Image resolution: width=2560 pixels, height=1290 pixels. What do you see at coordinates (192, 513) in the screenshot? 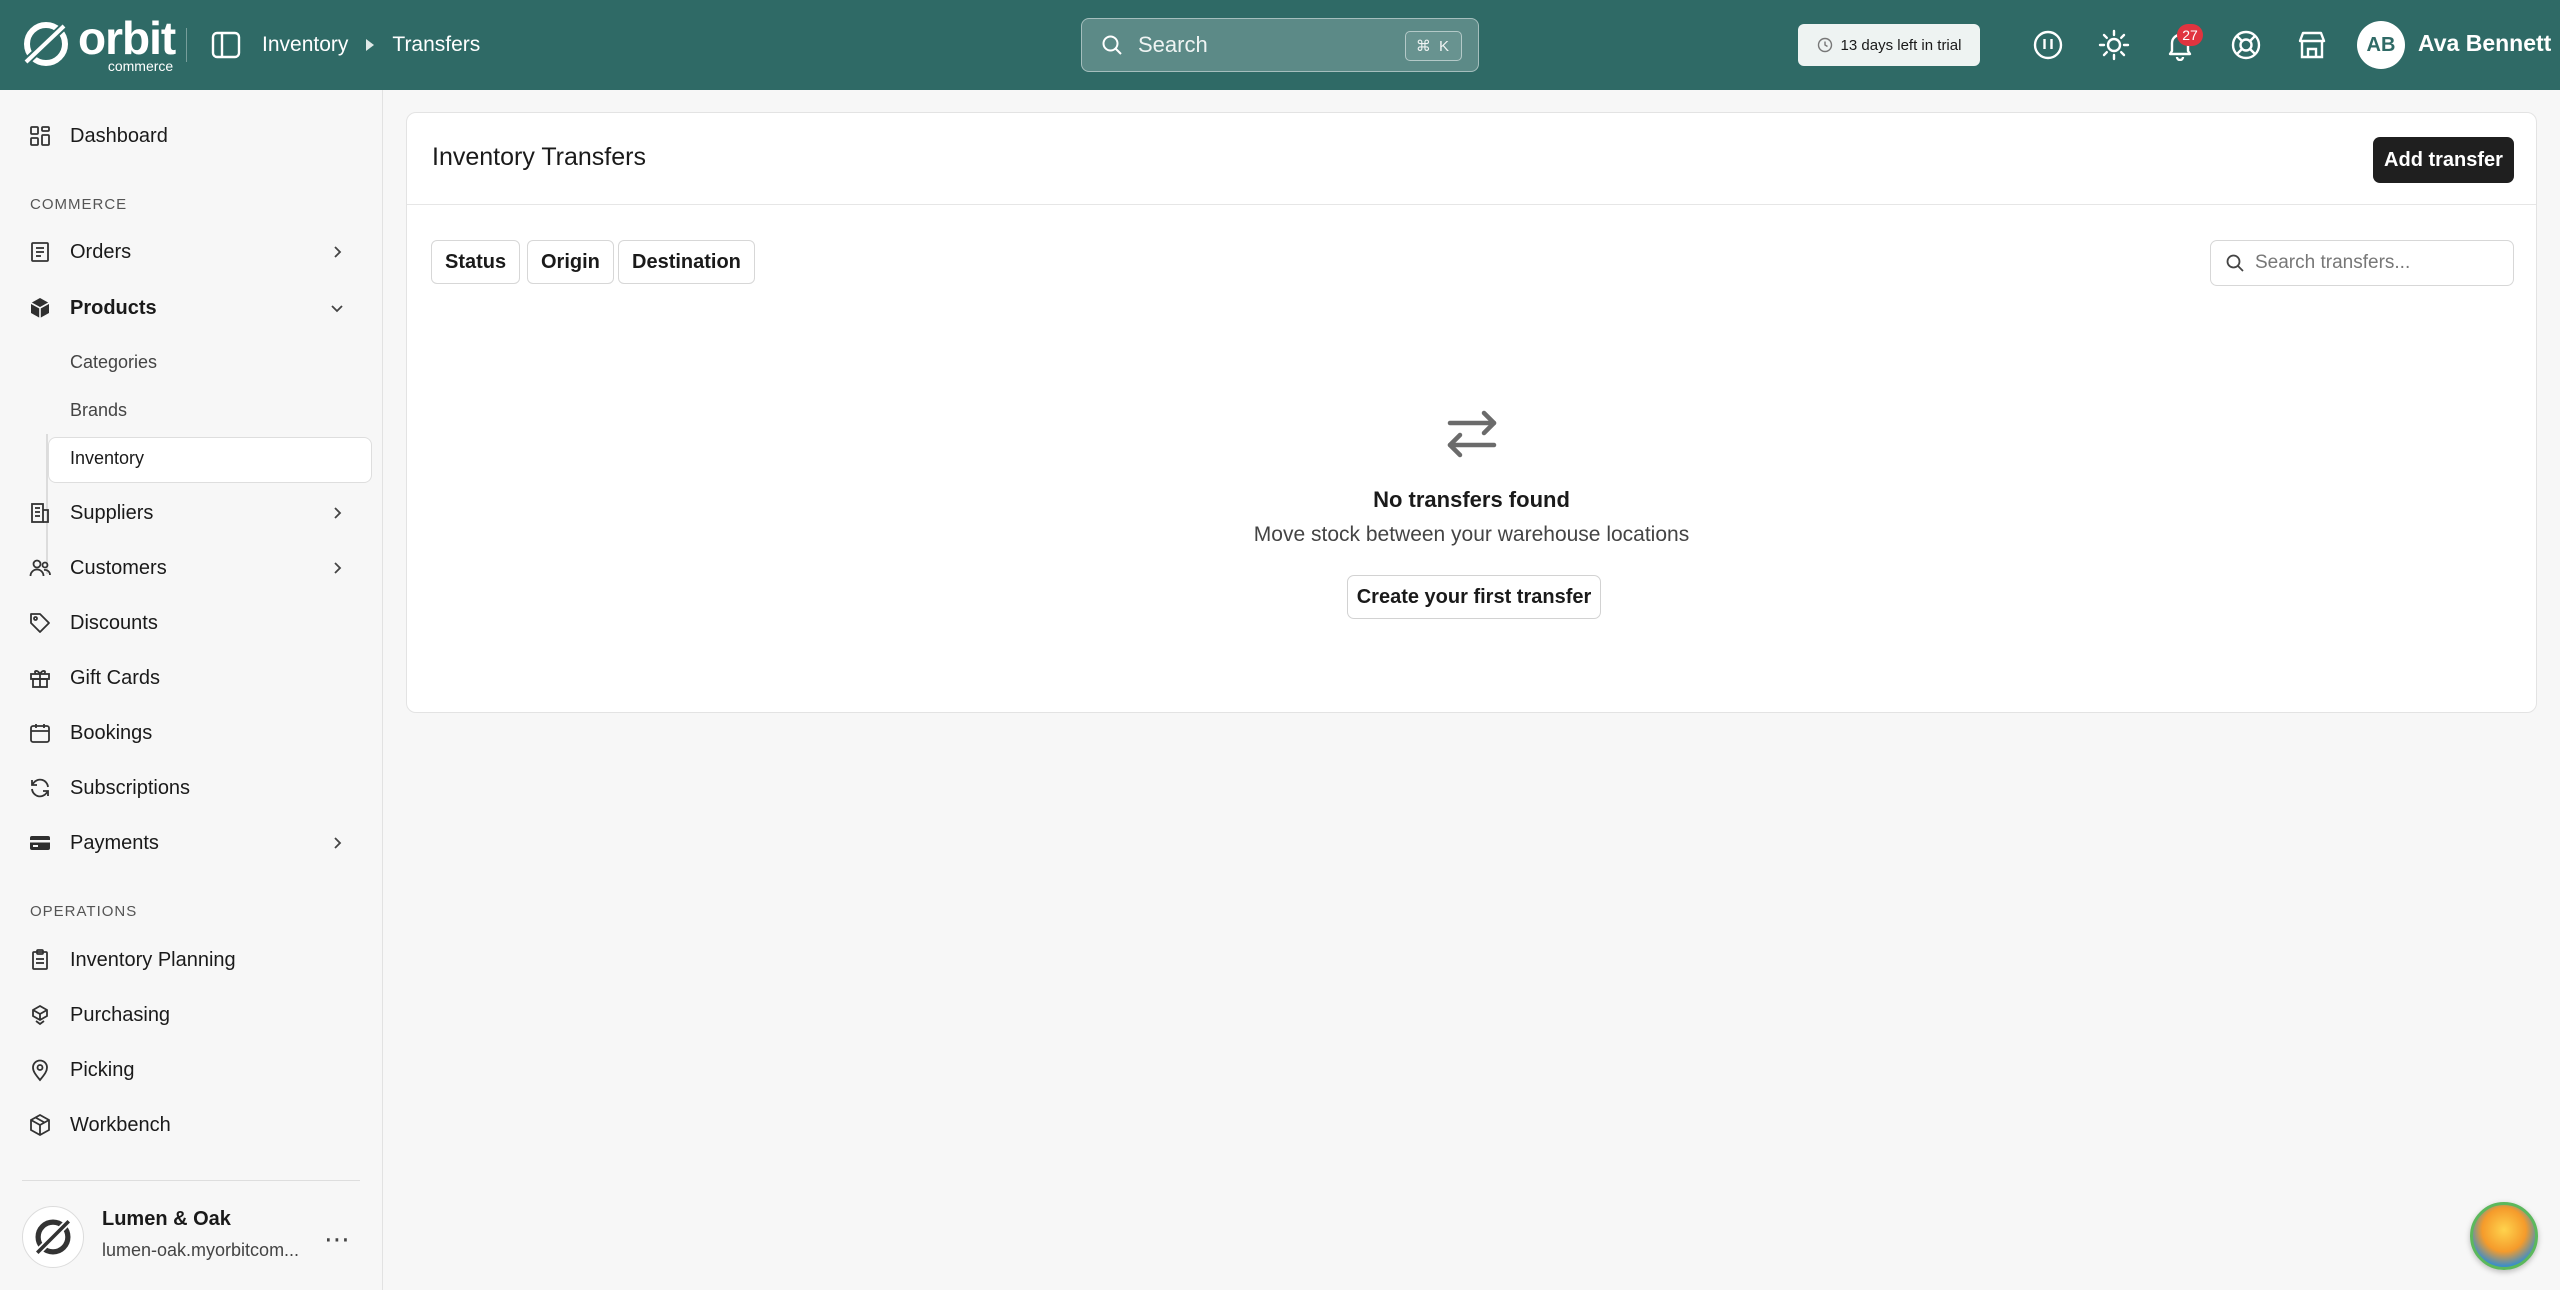
I see `sidebar-item-suppliers: Suppliers` at bounding box center [192, 513].